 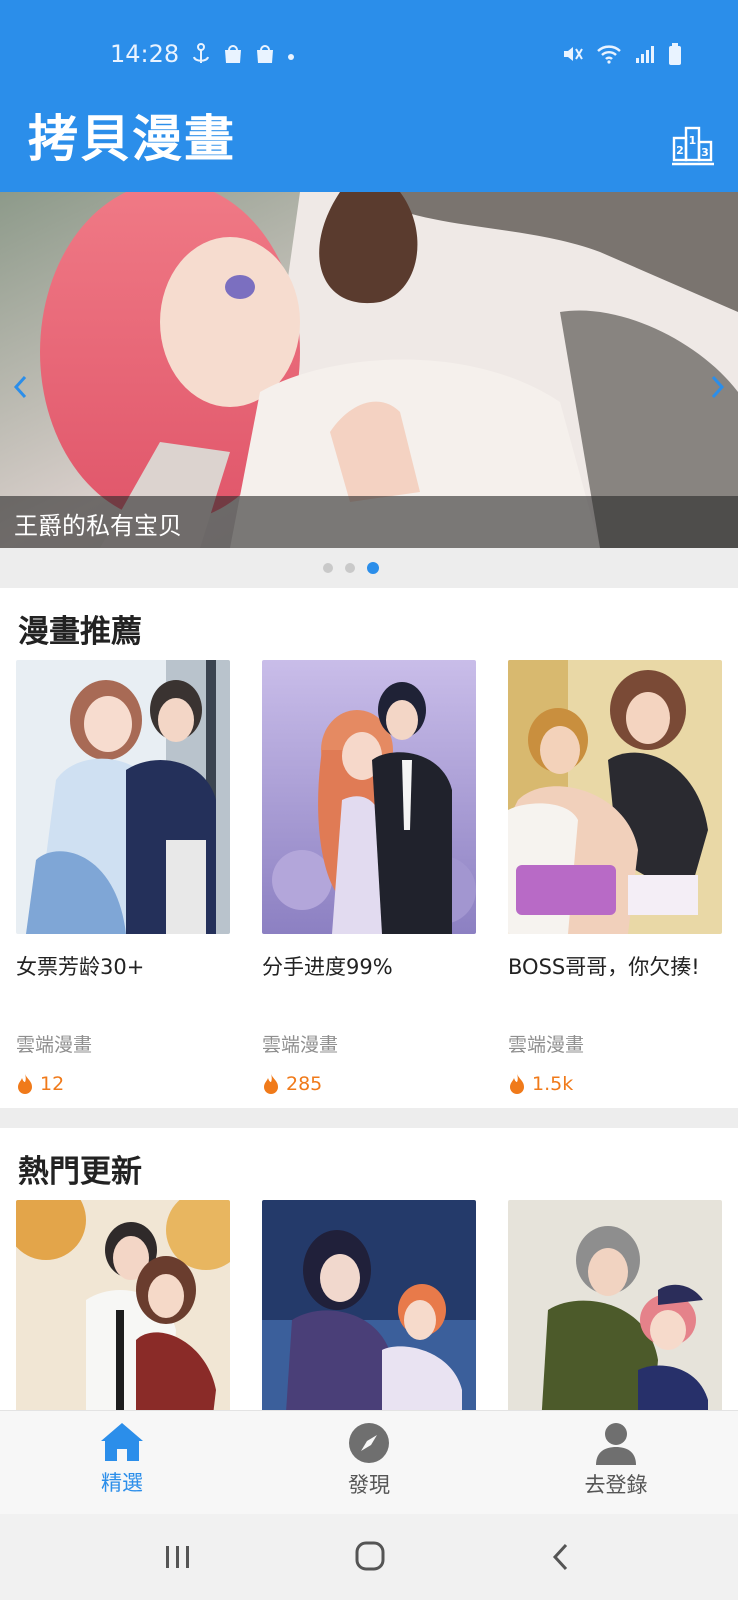 I want to click on comic-hot-count: 12, so click(x=123, y=1084).